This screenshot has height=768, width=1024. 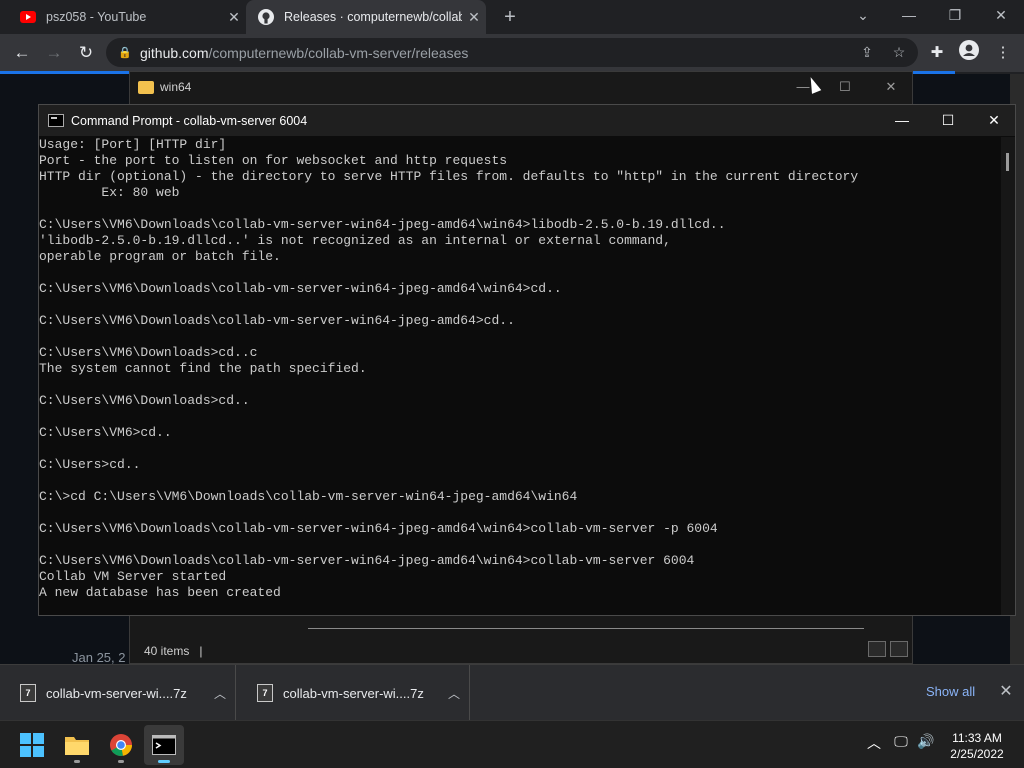 What do you see at coordinates (144, 400) in the screenshot?
I see `console-line: C:\Users\VM6\Downloads>cd..` at bounding box center [144, 400].